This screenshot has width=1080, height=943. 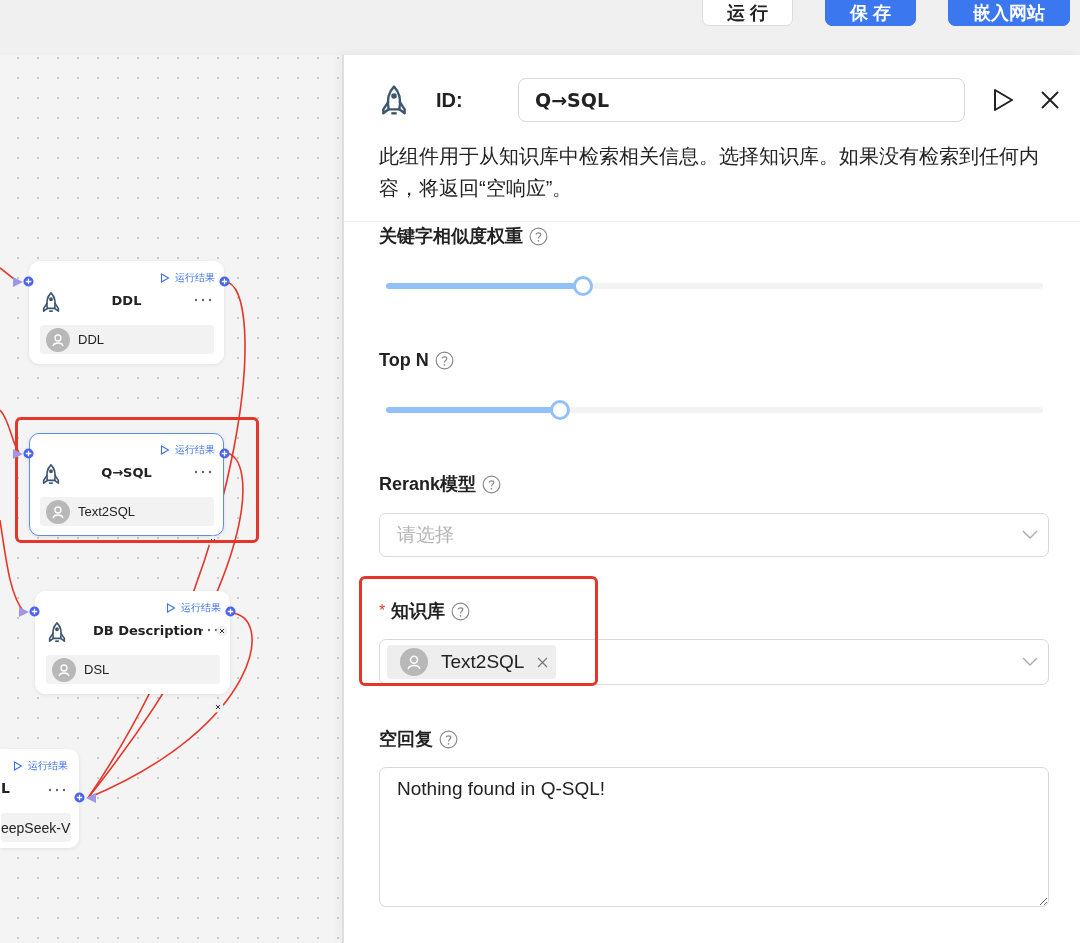 What do you see at coordinates (543, 662) in the screenshot?
I see `remove-icon` at bounding box center [543, 662].